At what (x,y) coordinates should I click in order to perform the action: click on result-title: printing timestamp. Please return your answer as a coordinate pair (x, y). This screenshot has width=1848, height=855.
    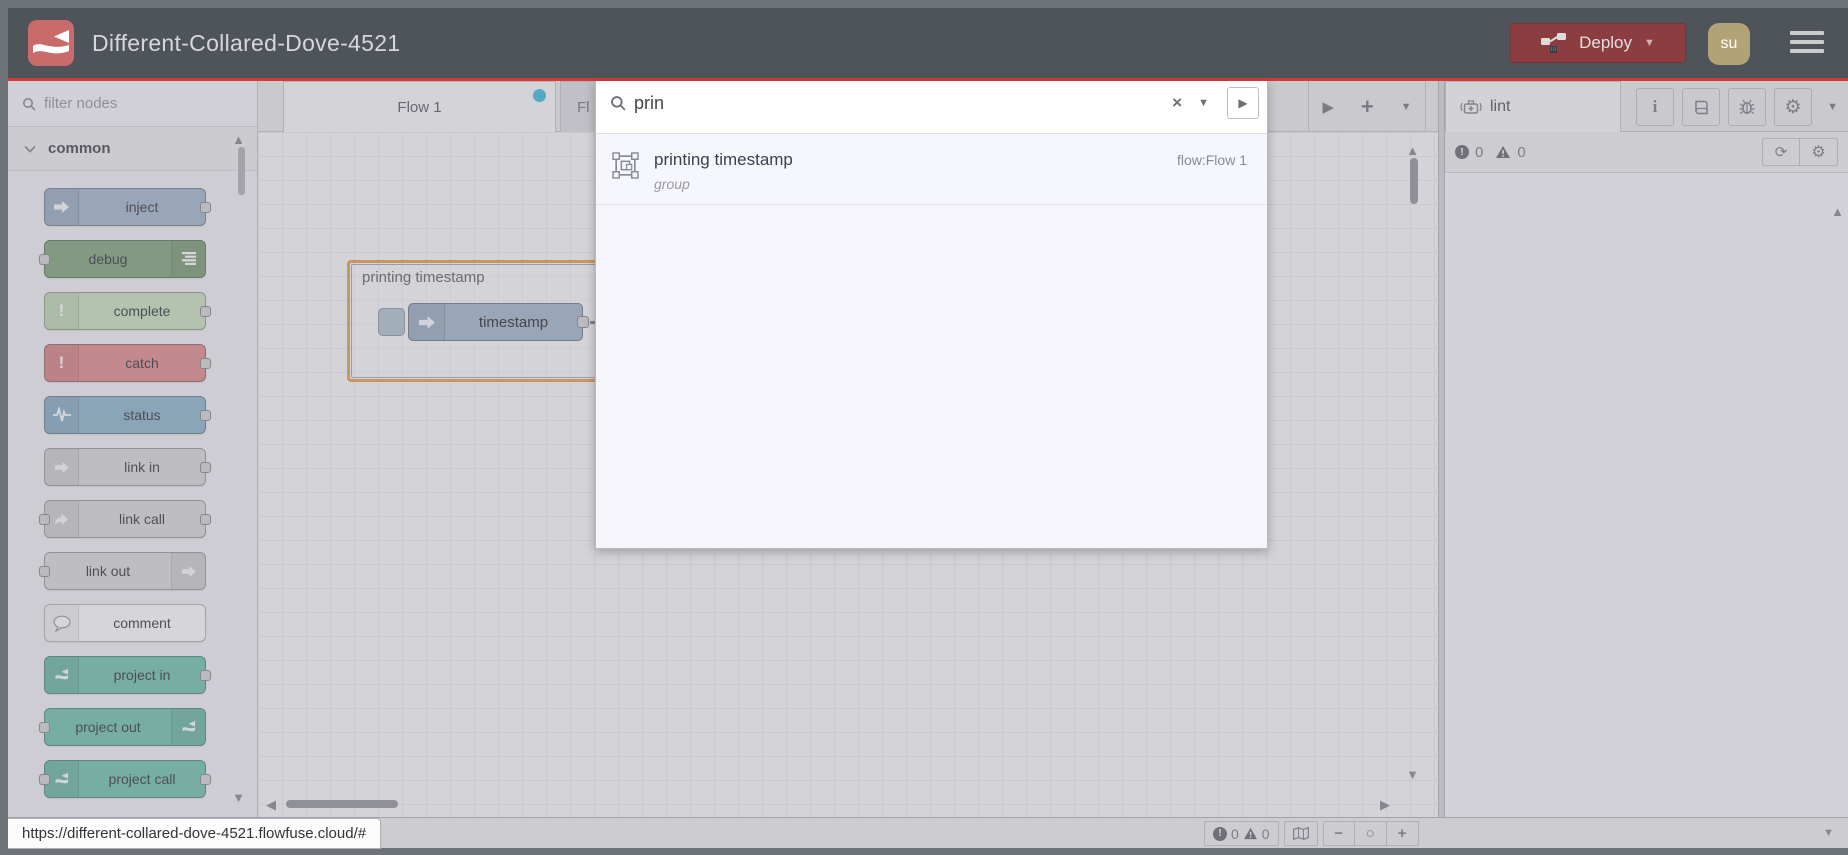
    Looking at the image, I should click on (723, 159).